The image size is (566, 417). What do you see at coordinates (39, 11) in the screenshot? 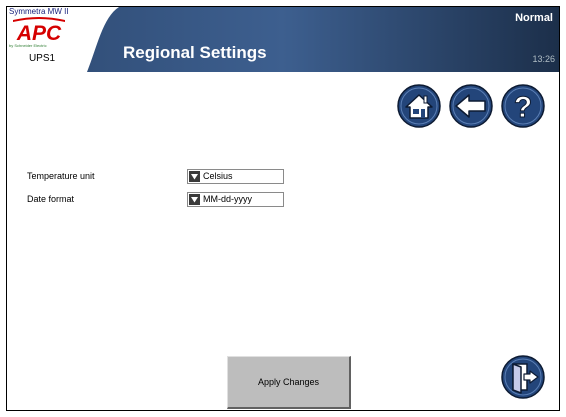
I see `product-name: Symmetra MW II` at bounding box center [39, 11].